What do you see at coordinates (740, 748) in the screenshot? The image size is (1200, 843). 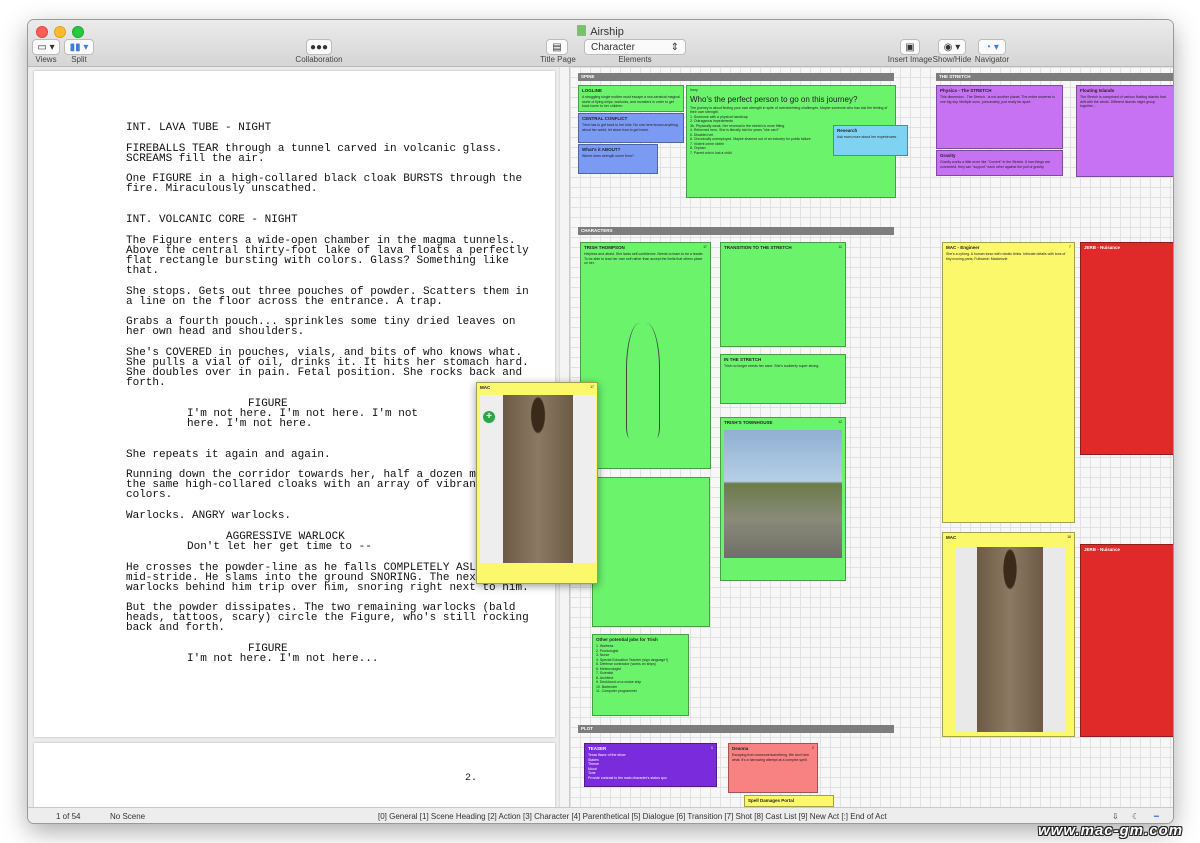 I see `card-title: Deanna` at bounding box center [740, 748].